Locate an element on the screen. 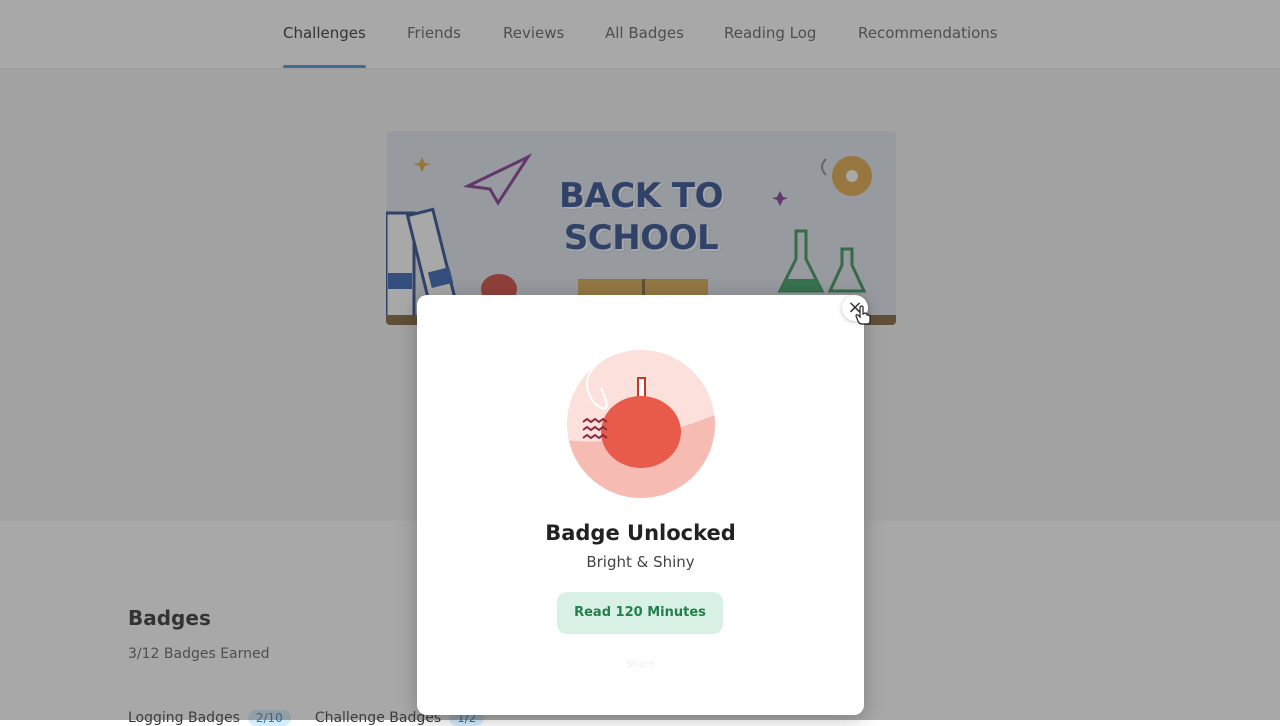 The height and width of the screenshot is (726, 1280). hand-cursor-icon is located at coordinates (863, 315).